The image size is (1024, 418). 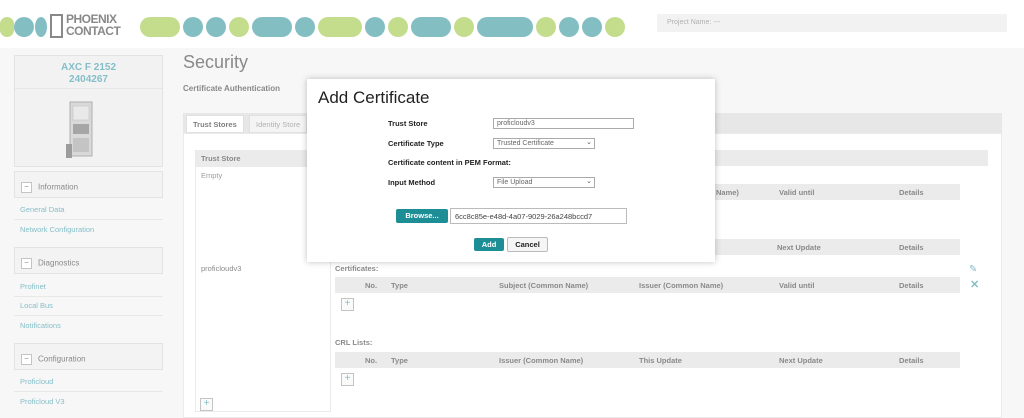 What do you see at coordinates (544, 182) in the screenshot?
I see `input-method-select: File Upload ⌄` at bounding box center [544, 182].